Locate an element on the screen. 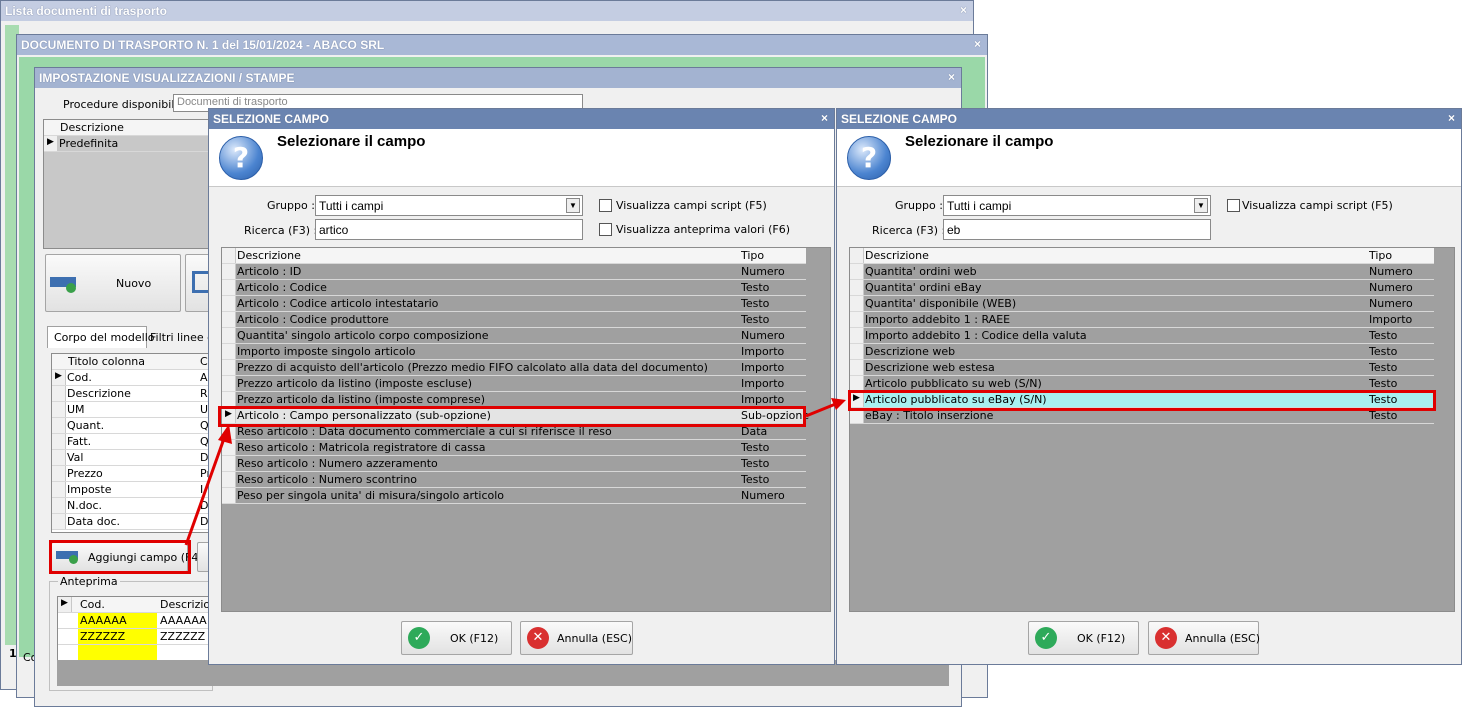  cell-description: Fatt. is located at coordinates (79, 441).